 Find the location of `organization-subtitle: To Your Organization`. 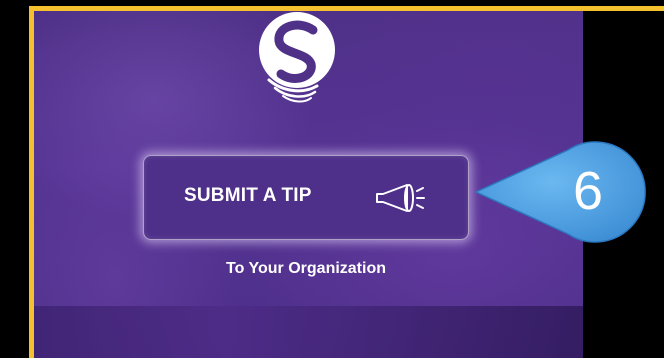

organization-subtitle: To Your Organization is located at coordinates (306, 268).